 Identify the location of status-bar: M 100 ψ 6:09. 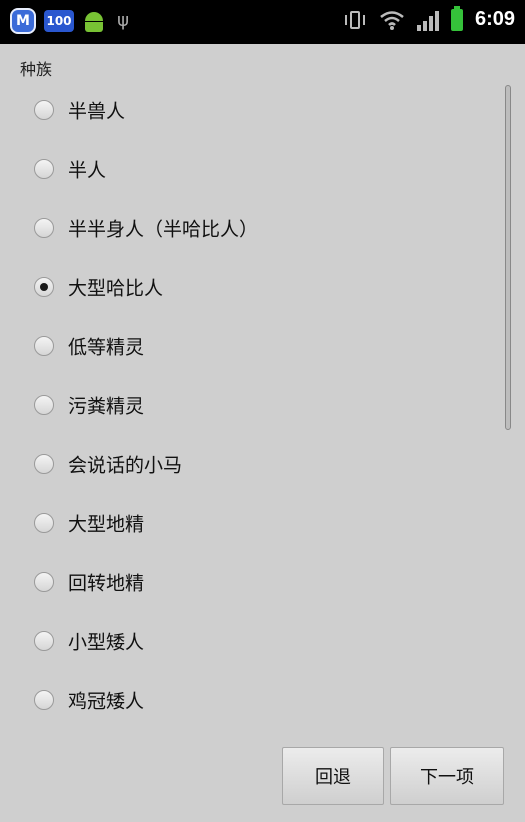
(262, 22).